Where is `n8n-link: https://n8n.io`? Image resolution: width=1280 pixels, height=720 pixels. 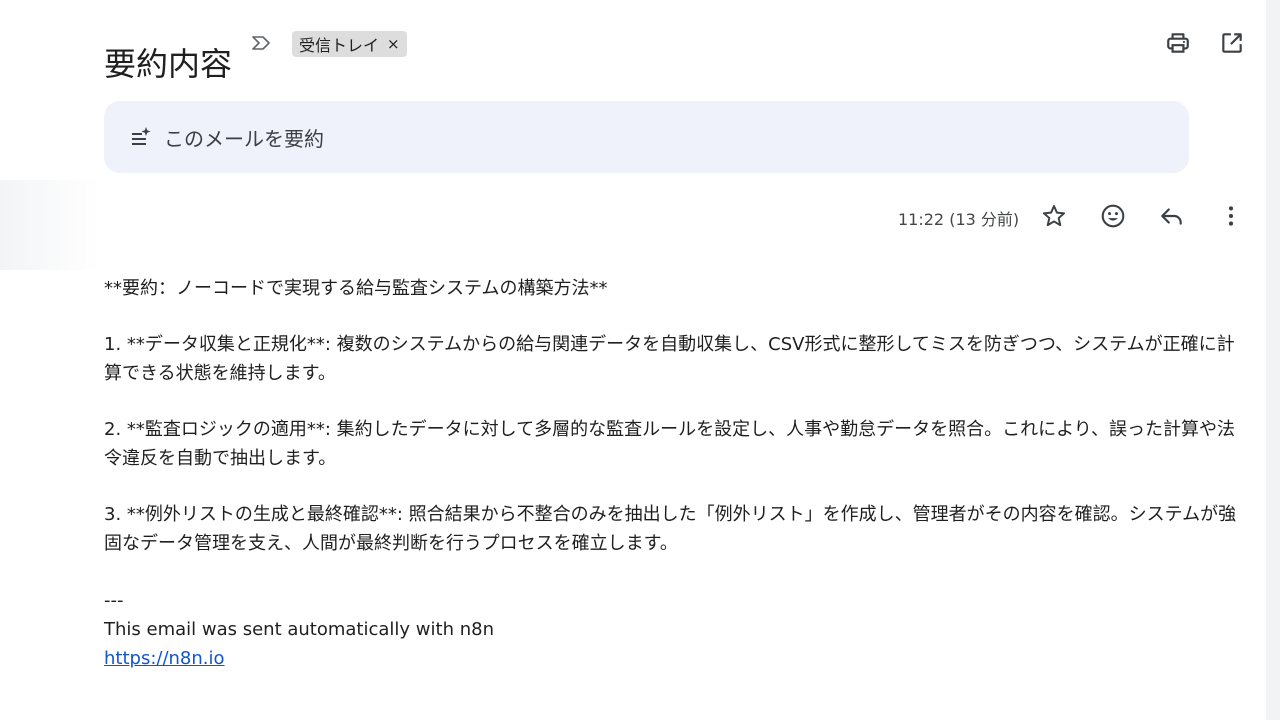
n8n-link: https://n8n.io is located at coordinates (164, 658).